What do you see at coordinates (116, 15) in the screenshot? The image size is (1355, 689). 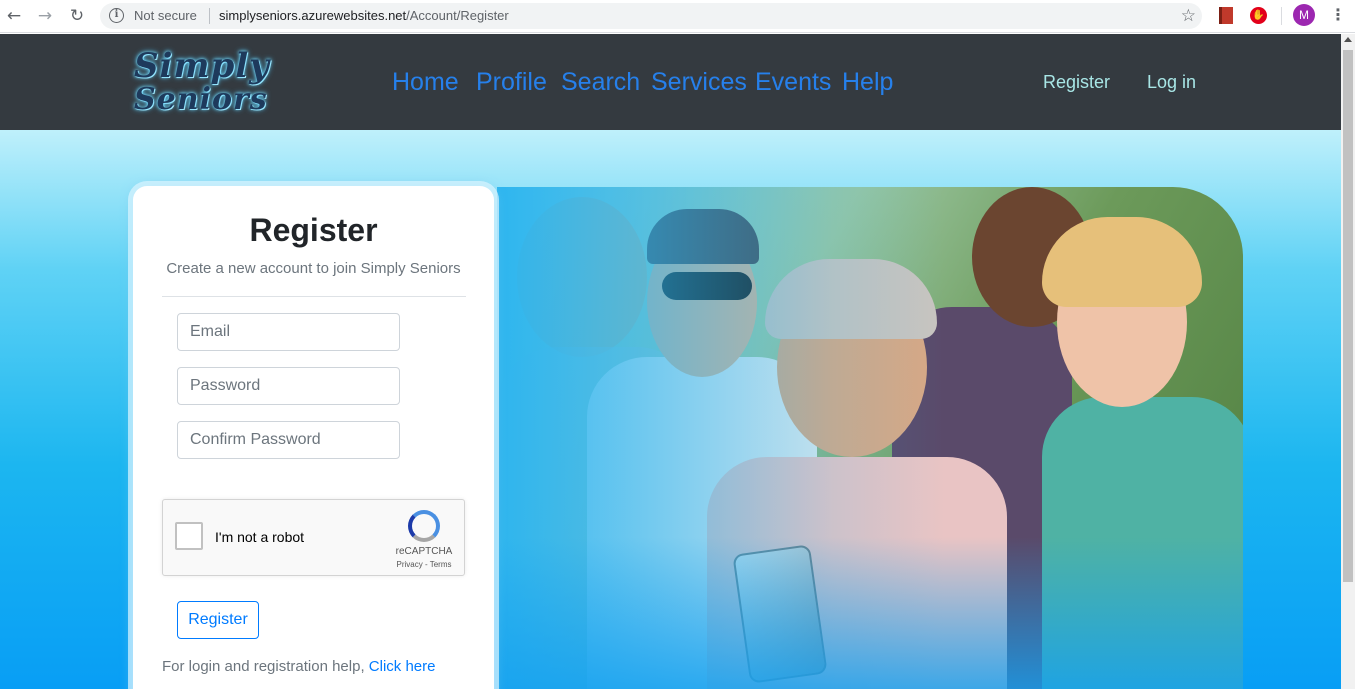 I see `info-icon: i` at bounding box center [116, 15].